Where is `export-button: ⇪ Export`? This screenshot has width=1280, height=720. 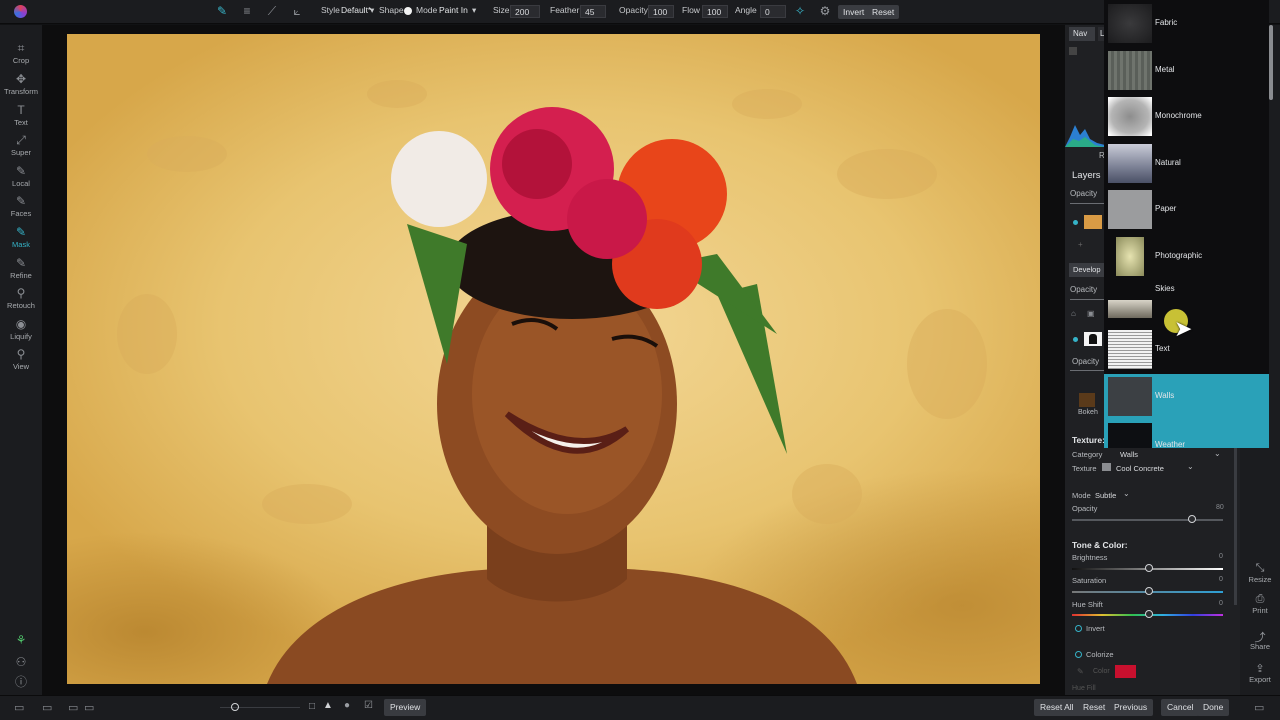
export-button: ⇪ Export is located at coordinates (1260, 673).